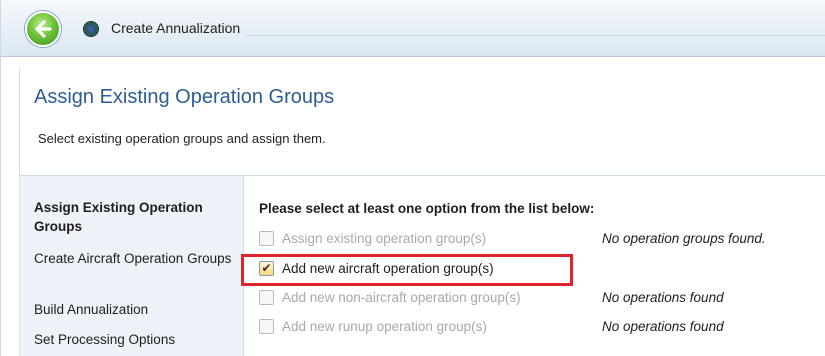 This screenshot has height=356, width=825. Describe the element at coordinates (134, 217) in the screenshot. I see `step-assign-existing: Assign Existing Operation Groups` at that location.